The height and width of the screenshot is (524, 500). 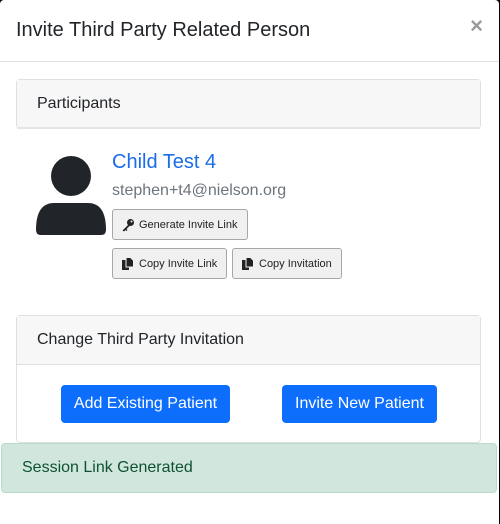 What do you see at coordinates (178, 263) in the screenshot?
I see `copy-invite-link-label: Copy Invite Link` at bounding box center [178, 263].